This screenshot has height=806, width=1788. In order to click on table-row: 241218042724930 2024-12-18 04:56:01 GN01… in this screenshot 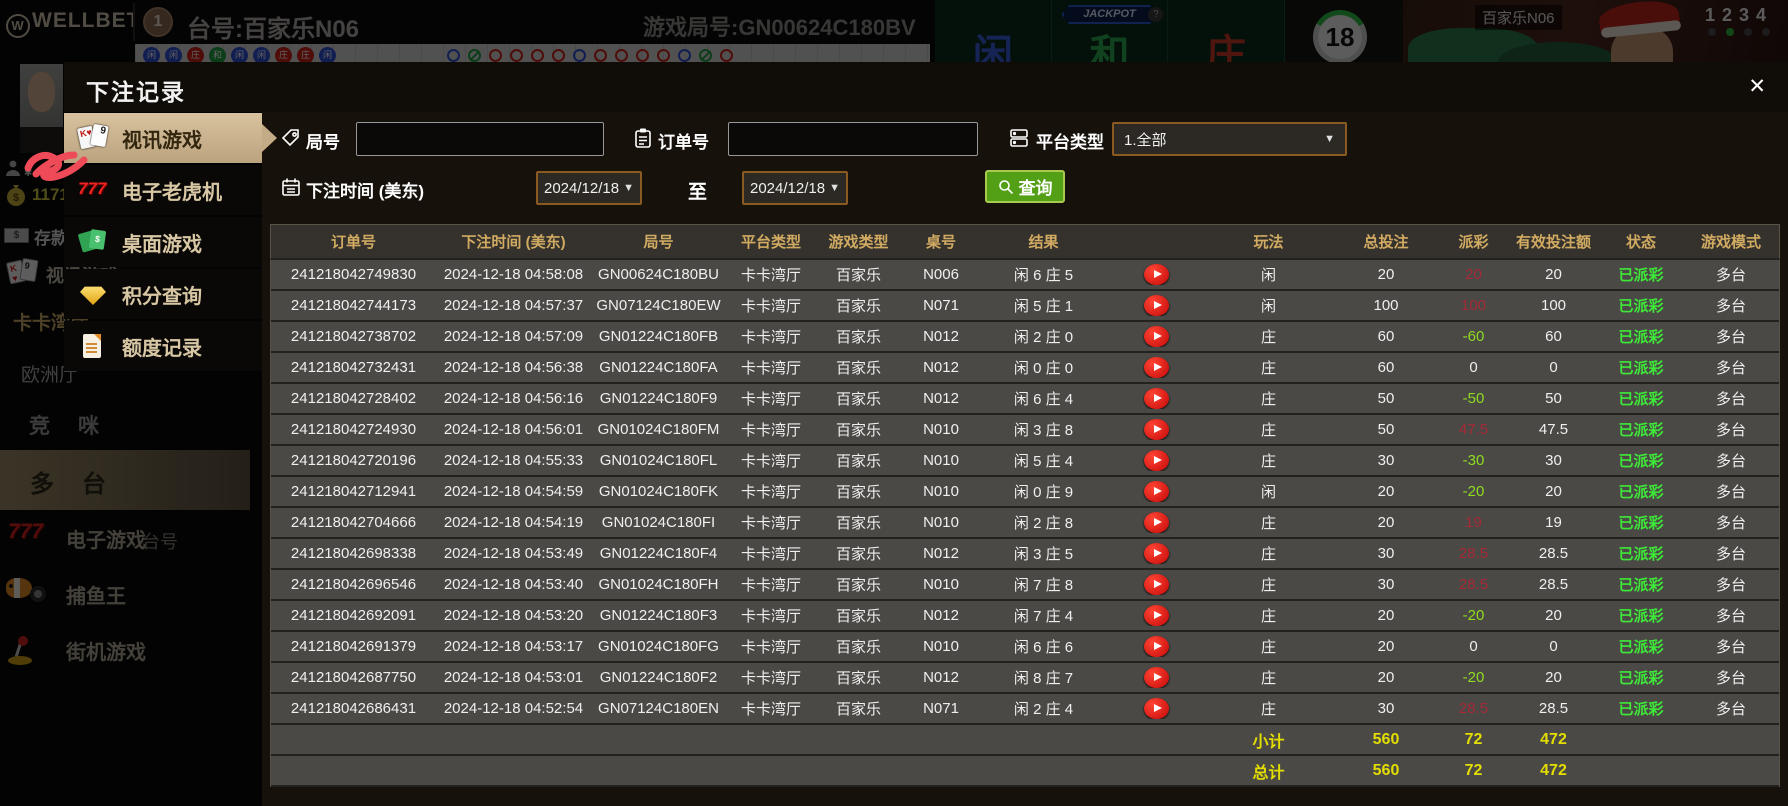, I will do `click(1025, 430)`.